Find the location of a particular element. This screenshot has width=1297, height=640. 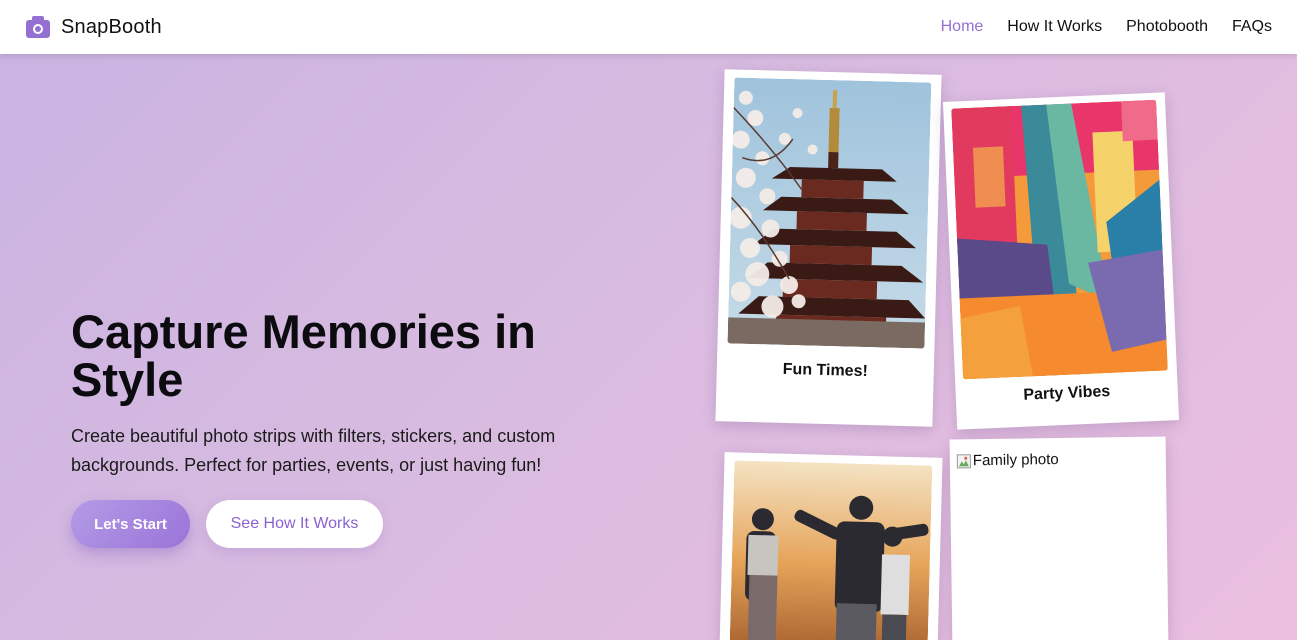

family-photo-image: Family photo is located at coordinates (1007, 460).